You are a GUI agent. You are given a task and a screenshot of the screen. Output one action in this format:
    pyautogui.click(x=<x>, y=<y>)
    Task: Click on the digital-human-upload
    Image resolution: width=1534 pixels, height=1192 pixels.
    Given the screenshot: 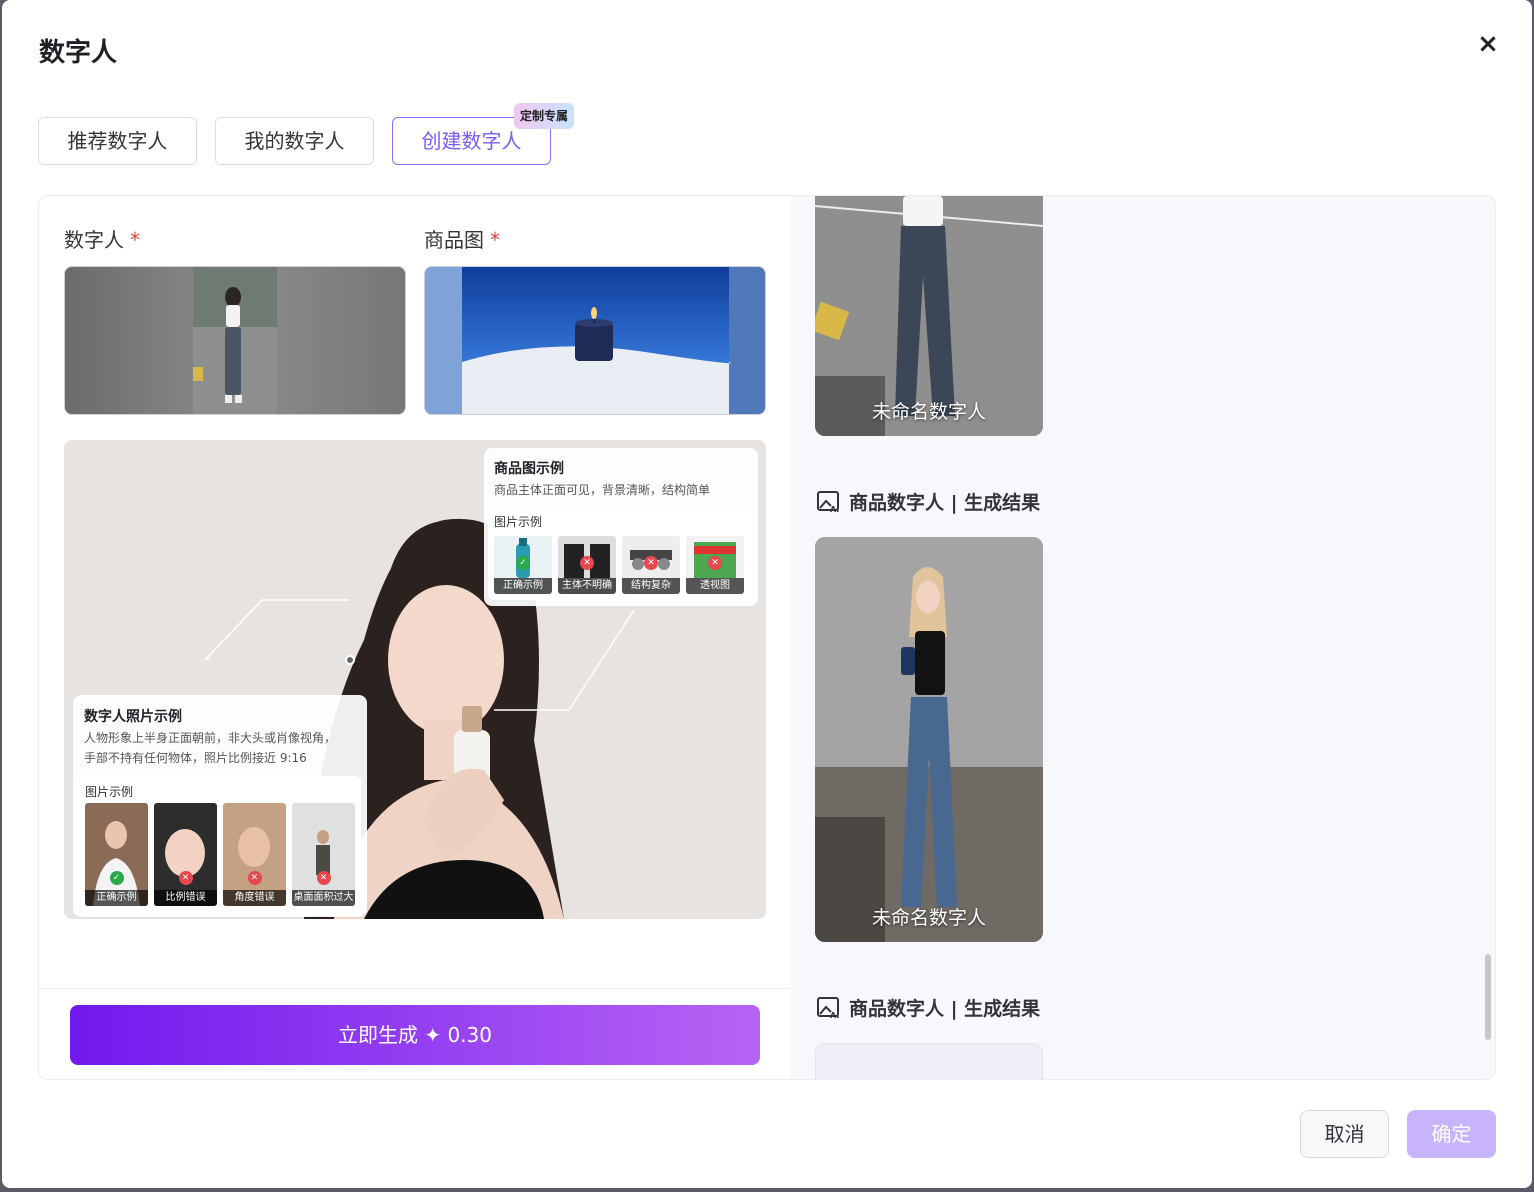 What is the action you would take?
    pyautogui.click(x=235, y=340)
    